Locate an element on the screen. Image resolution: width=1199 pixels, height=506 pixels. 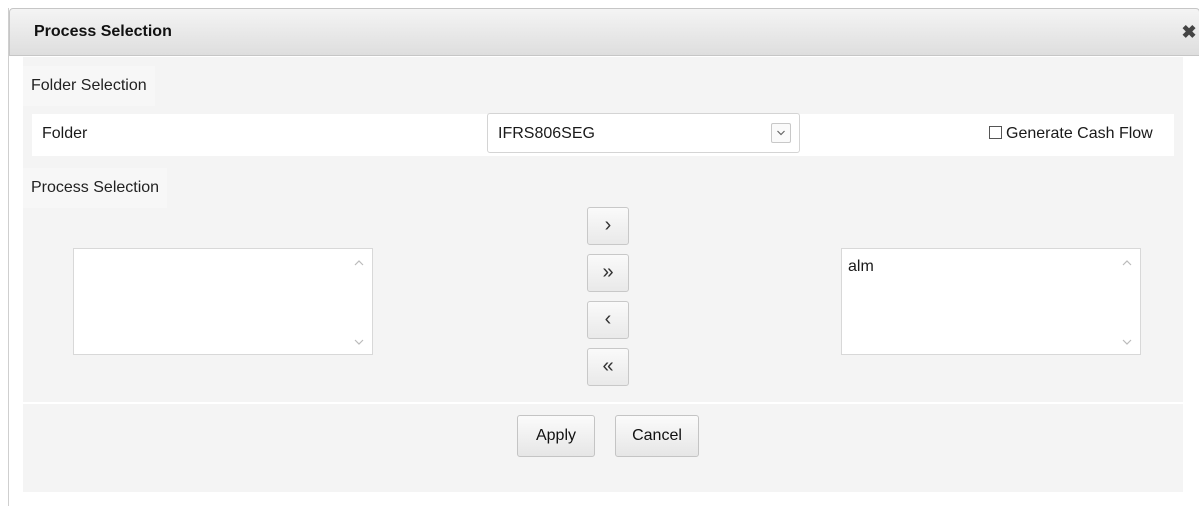
folder-select-value: IFRS806SEG is located at coordinates (546, 133).